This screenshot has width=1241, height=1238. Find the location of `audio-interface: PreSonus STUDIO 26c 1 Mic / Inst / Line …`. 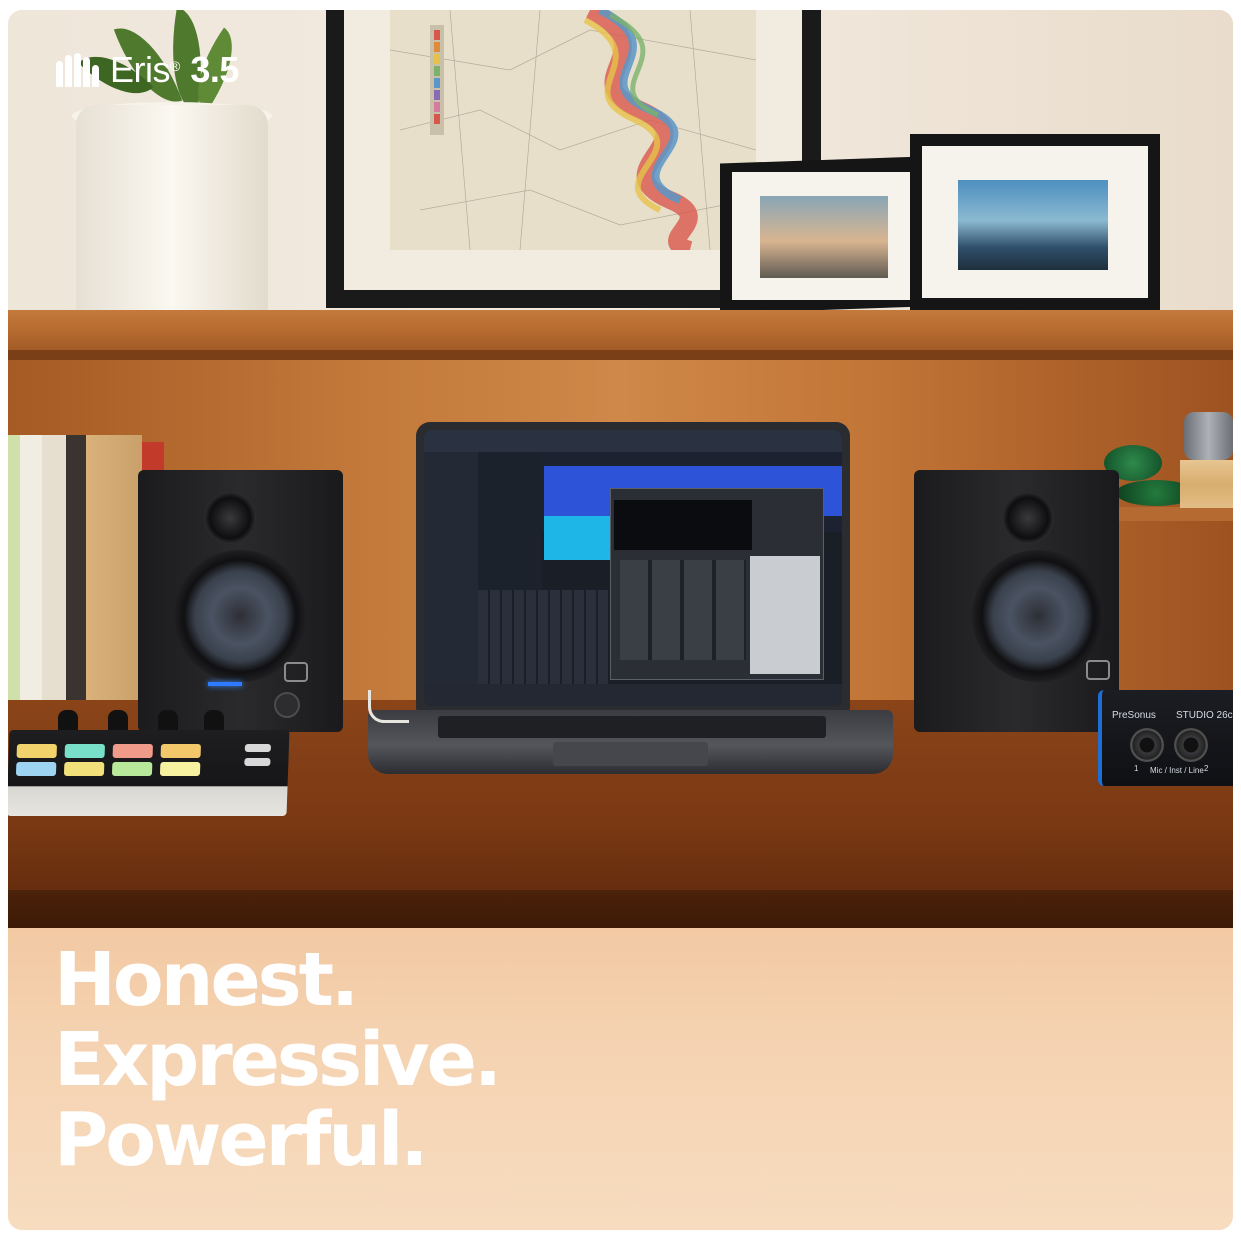

audio-interface: PreSonus STUDIO 26c 1 Mic / Inst / Line … is located at coordinates (1165, 738).